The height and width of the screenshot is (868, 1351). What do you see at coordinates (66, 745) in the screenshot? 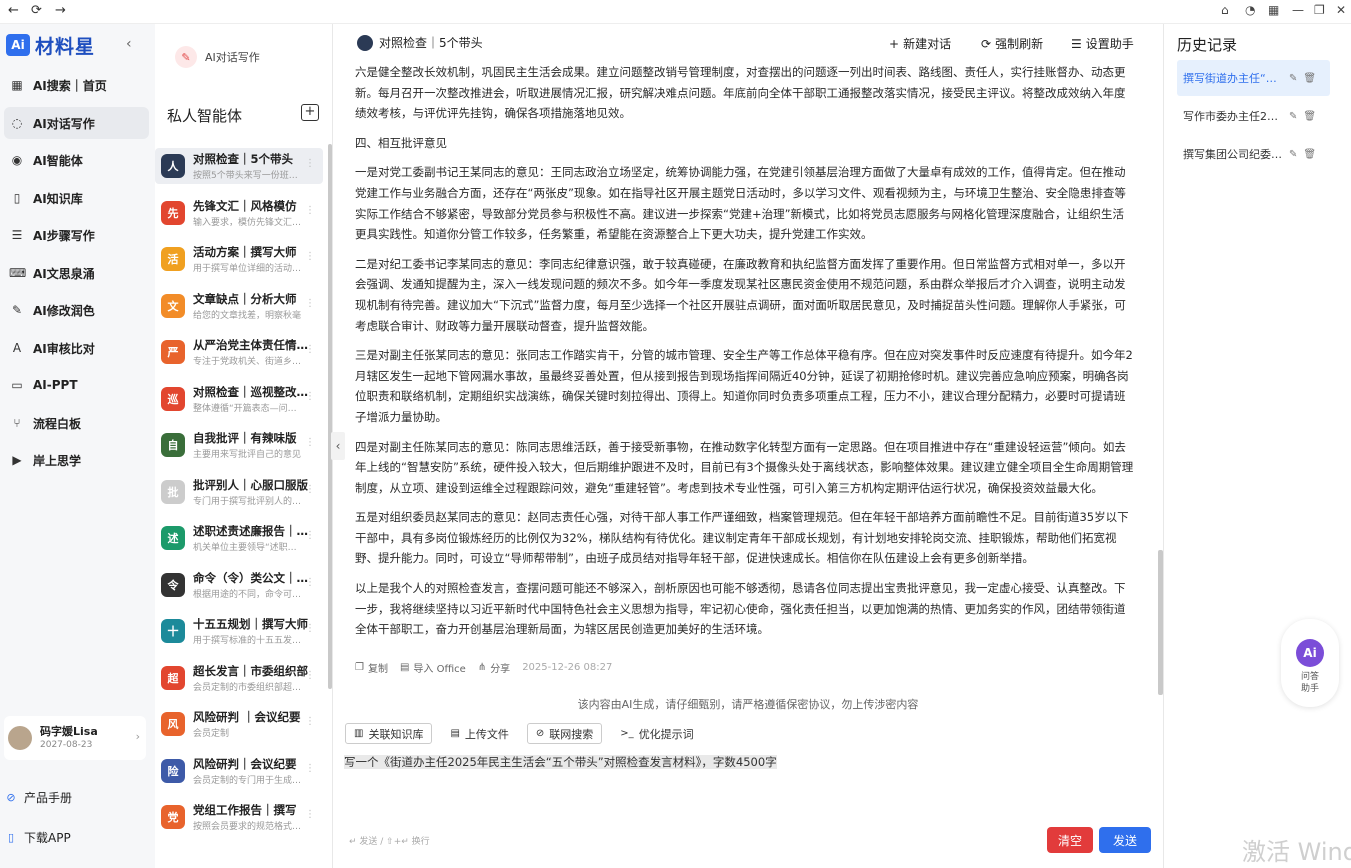
I see `user-expiry-date: 2027-08-23` at bounding box center [66, 745].